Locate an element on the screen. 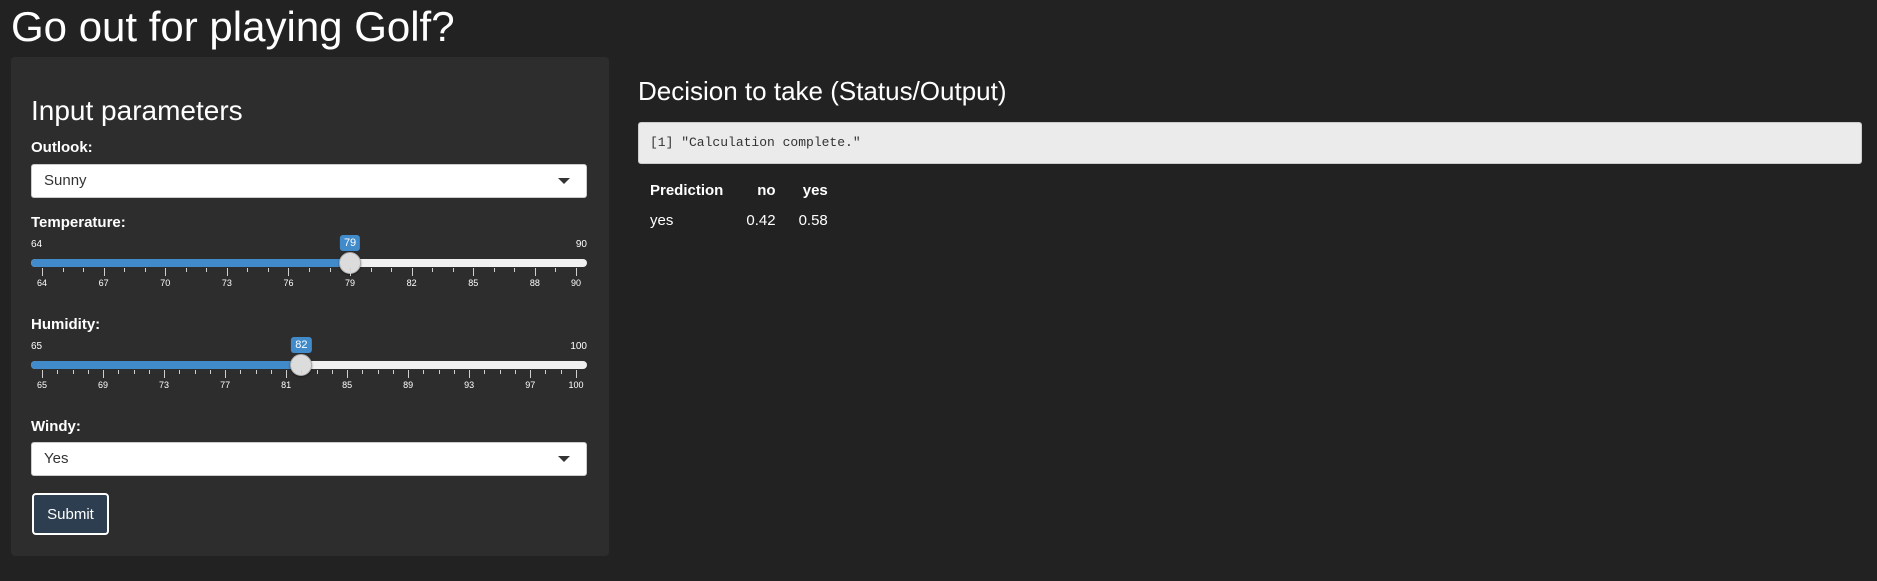 The height and width of the screenshot is (581, 1877). slider-tick-label: 82 is located at coordinates (411, 283).